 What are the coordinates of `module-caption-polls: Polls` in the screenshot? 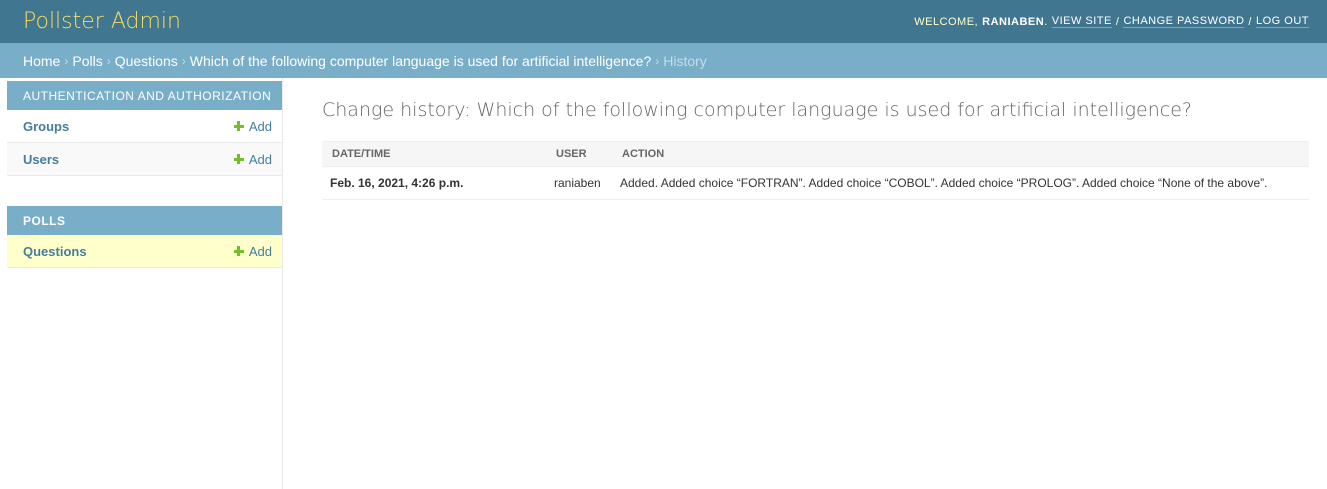 It's located at (144, 220).